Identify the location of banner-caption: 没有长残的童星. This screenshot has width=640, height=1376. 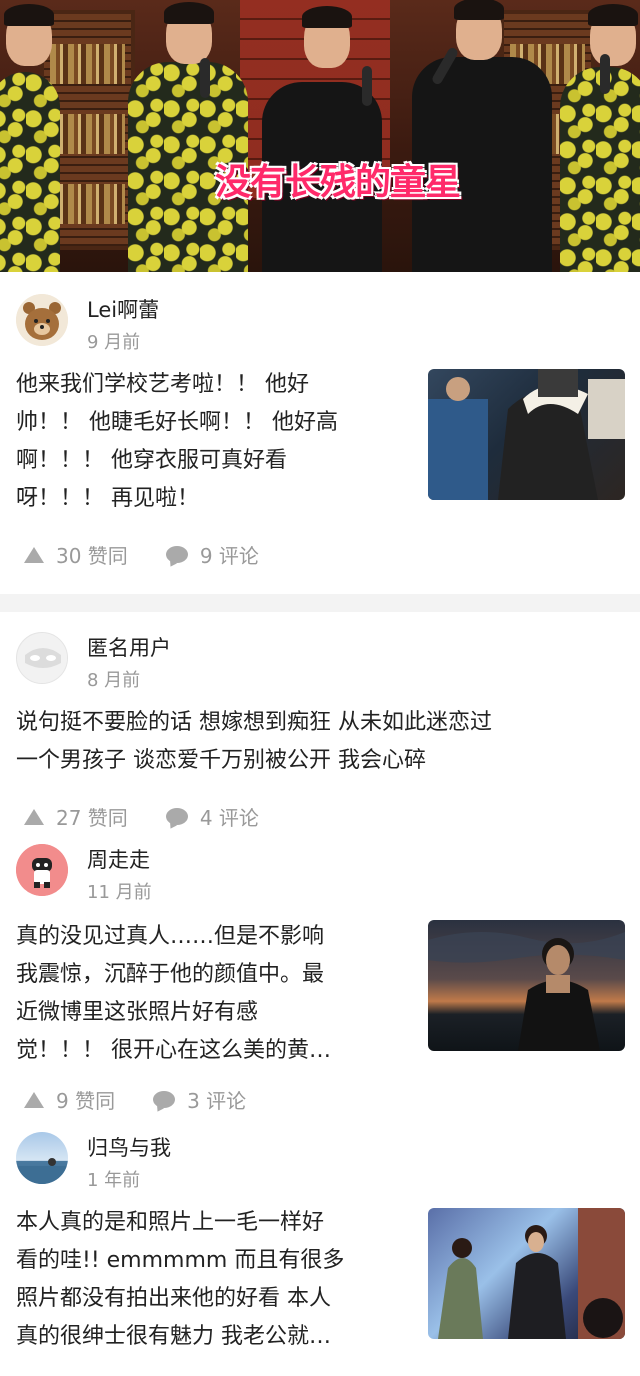
(338, 182).